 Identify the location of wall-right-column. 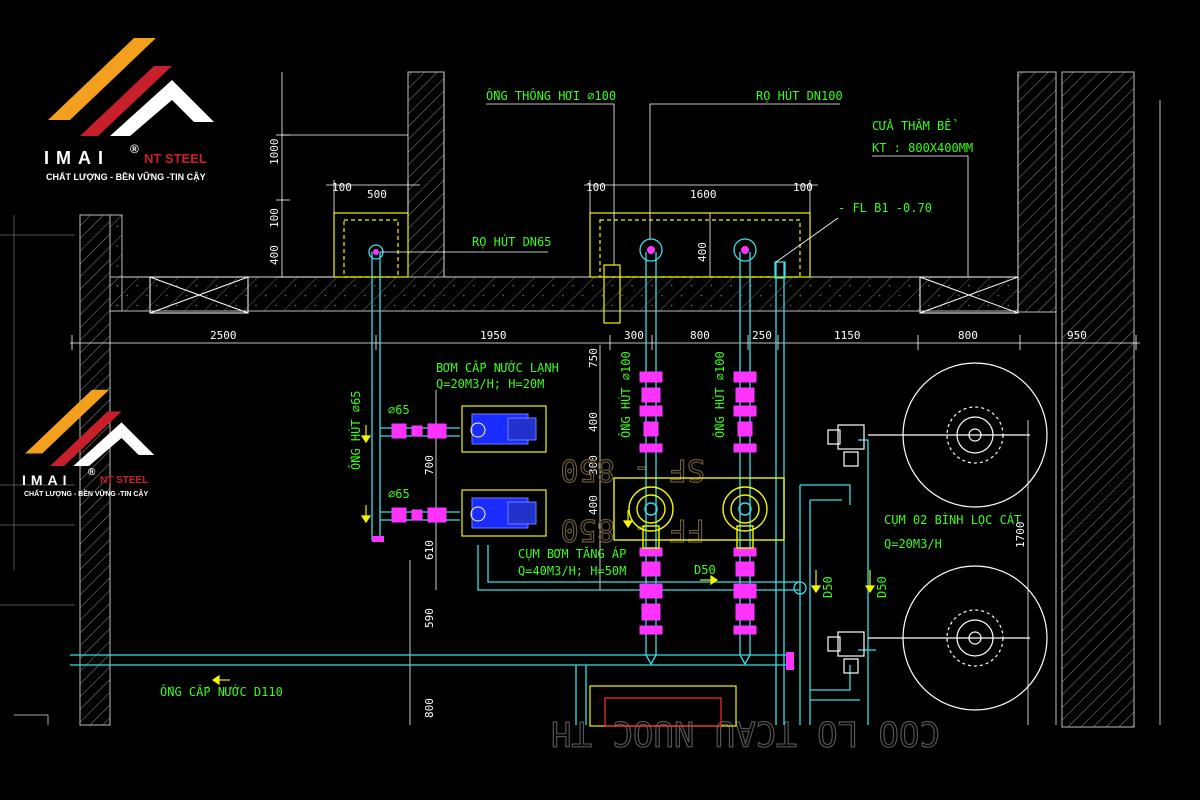
(1098, 399).